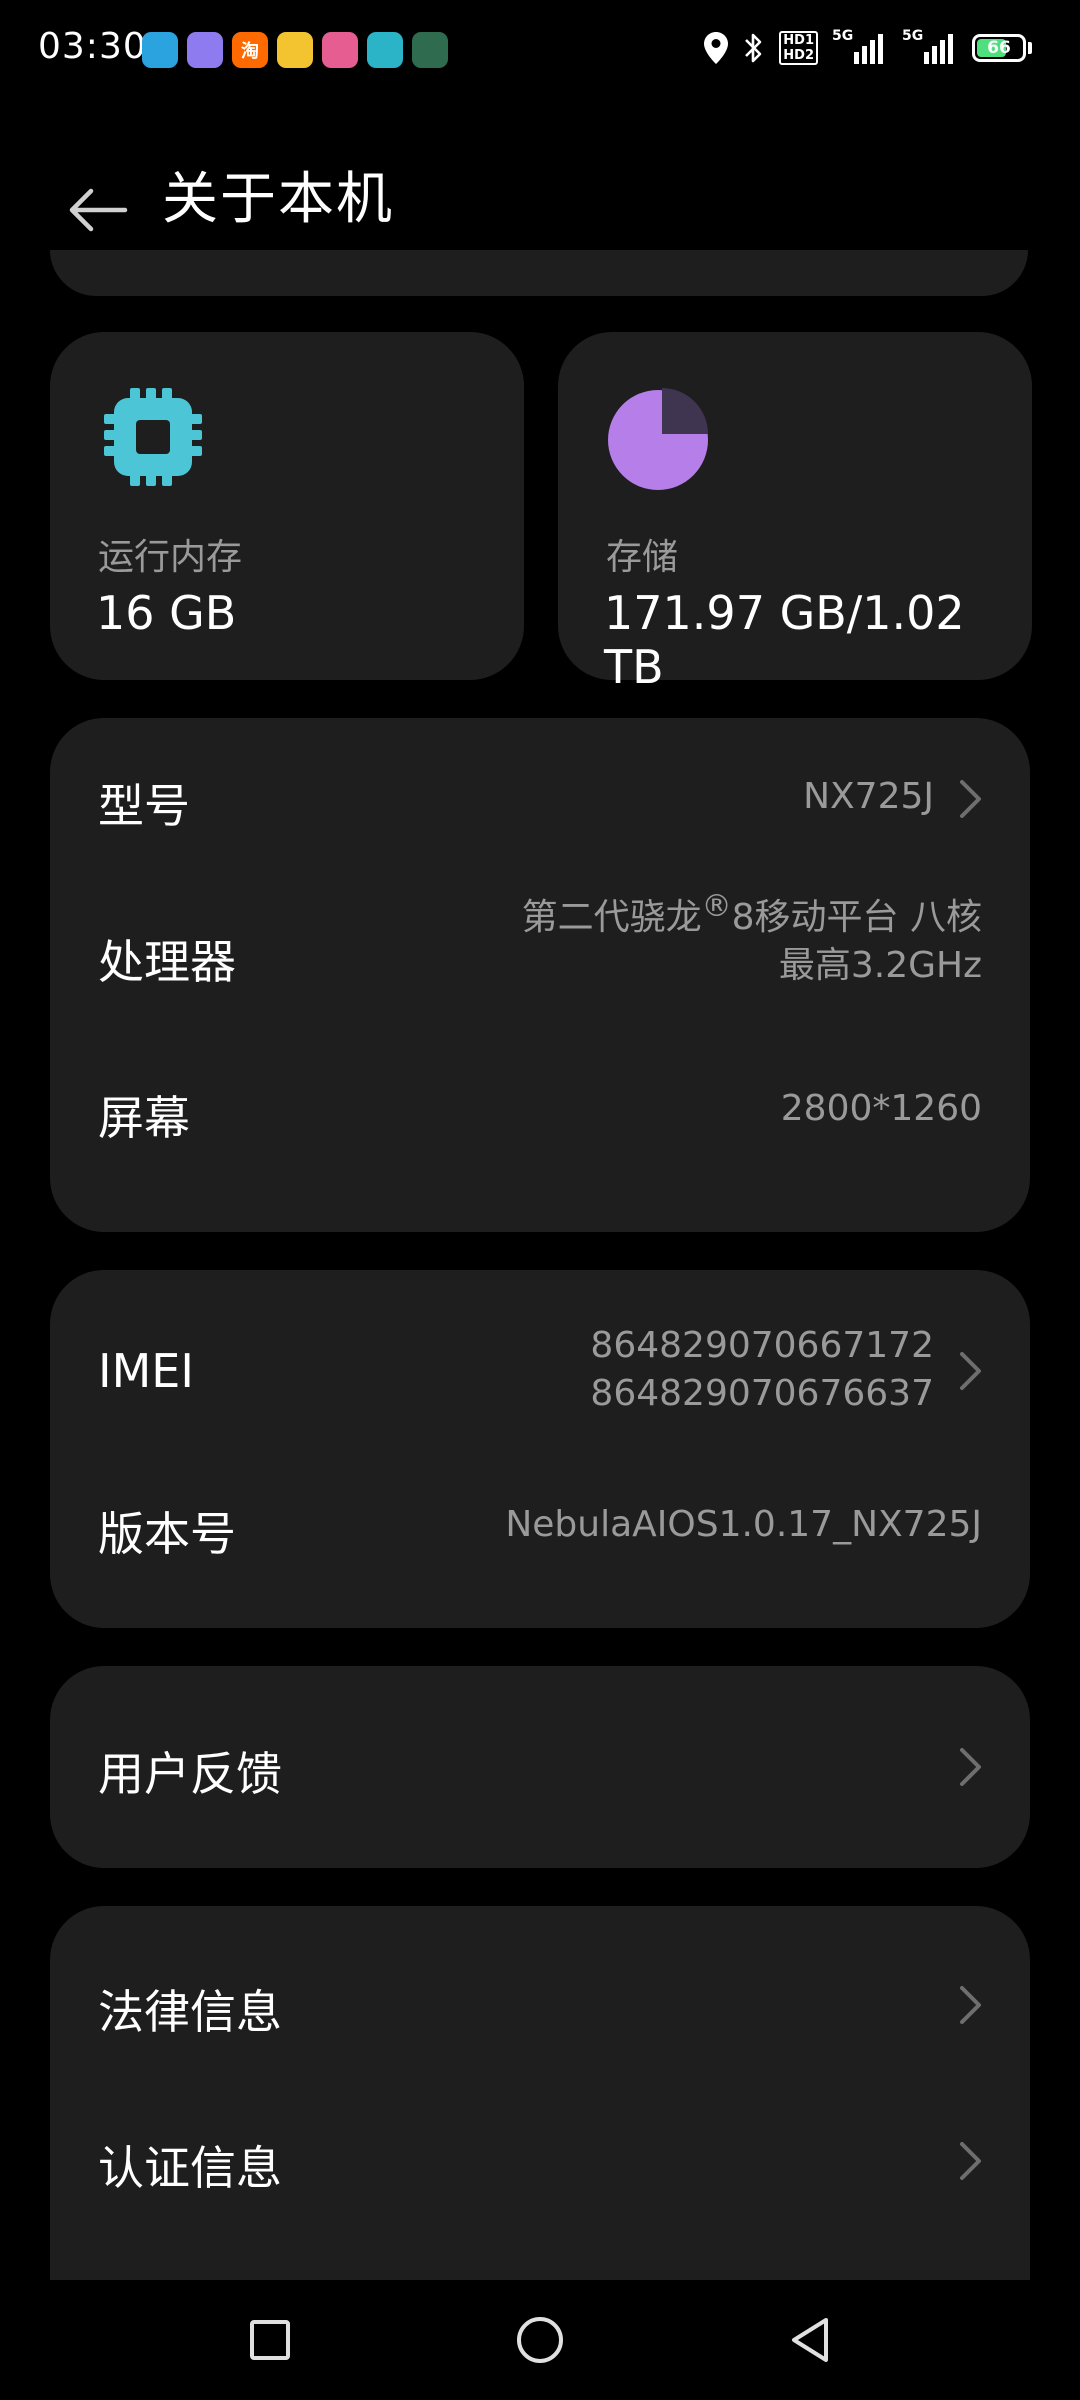  What do you see at coordinates (658, 439) in the screenshot?
I see `pie-chart-icon` at bounding box center [658, 439].